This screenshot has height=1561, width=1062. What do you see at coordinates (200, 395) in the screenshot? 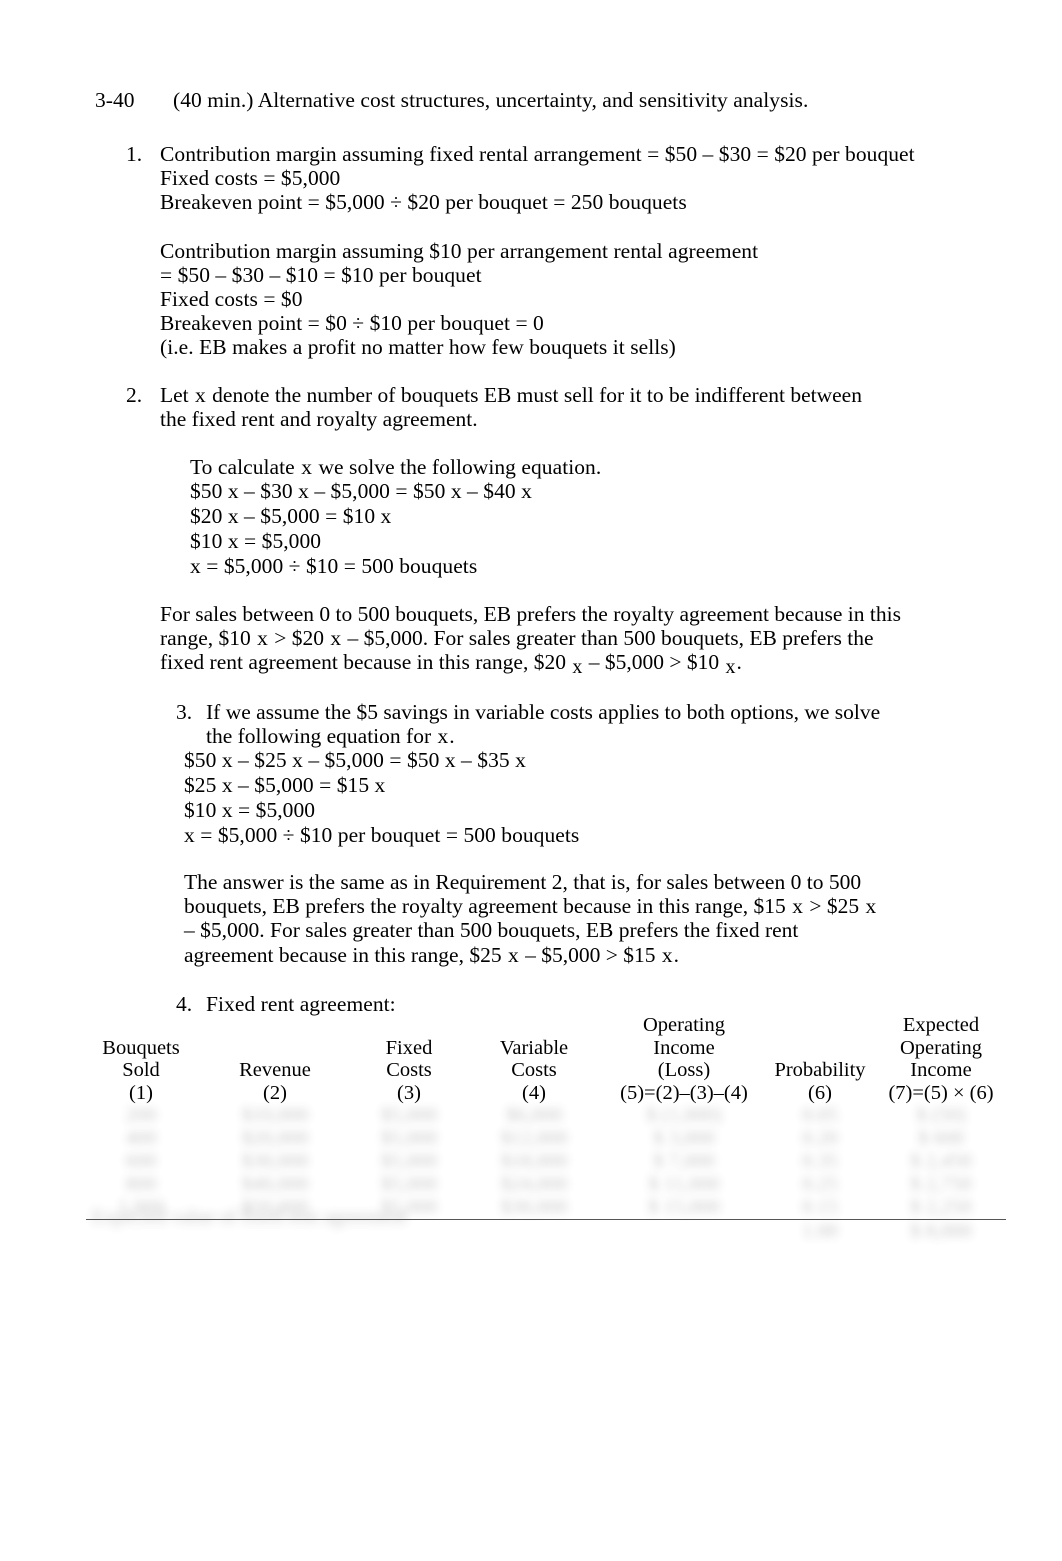
I see `item2-intro-variable: x` at bounding box center [200, 395].